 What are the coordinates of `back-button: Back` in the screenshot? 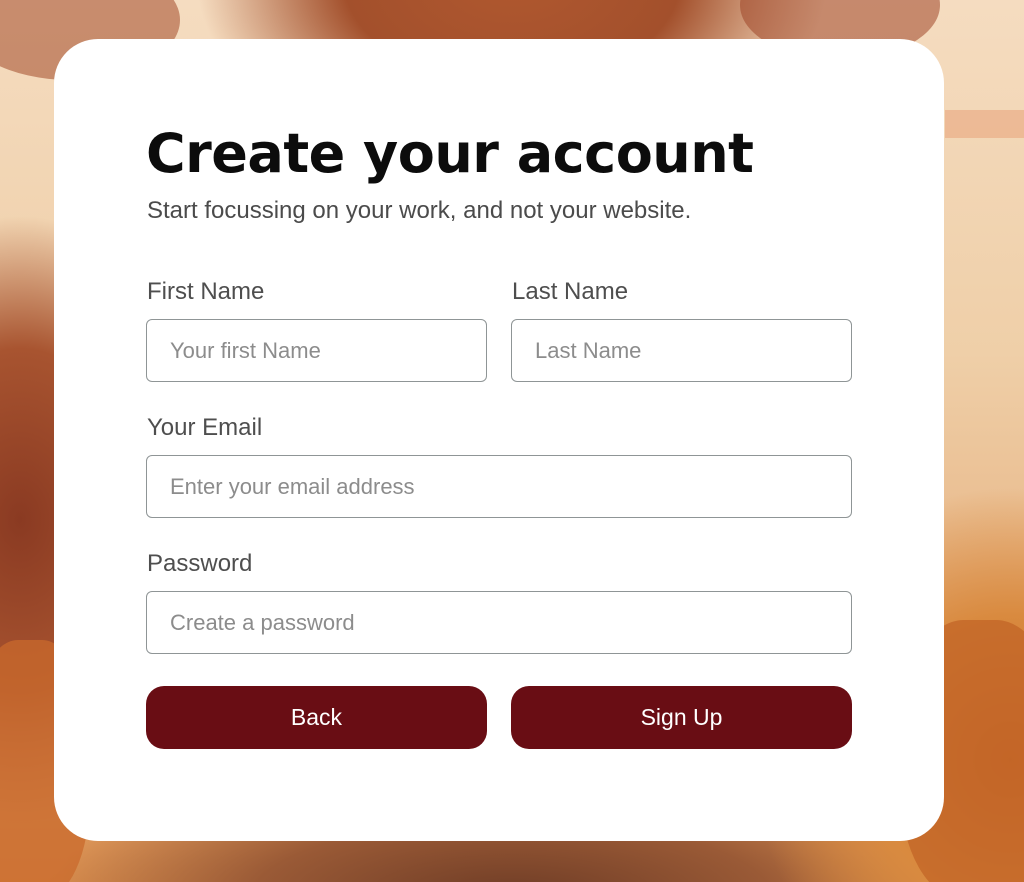 It's located at (316, 717).